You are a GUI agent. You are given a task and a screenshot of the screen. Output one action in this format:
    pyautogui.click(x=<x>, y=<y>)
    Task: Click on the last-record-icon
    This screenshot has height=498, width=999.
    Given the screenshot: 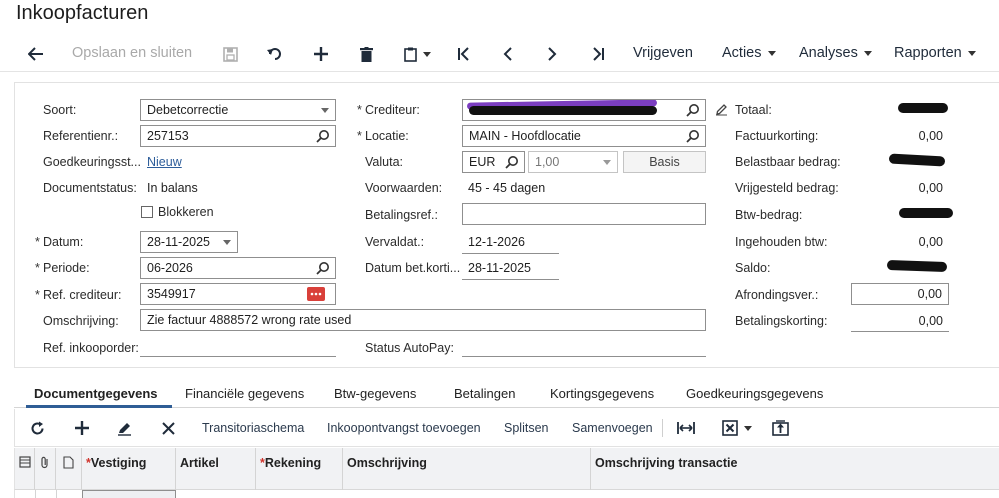 What is the action you would take?
    pyautogui.click(x=598, y=54)
    